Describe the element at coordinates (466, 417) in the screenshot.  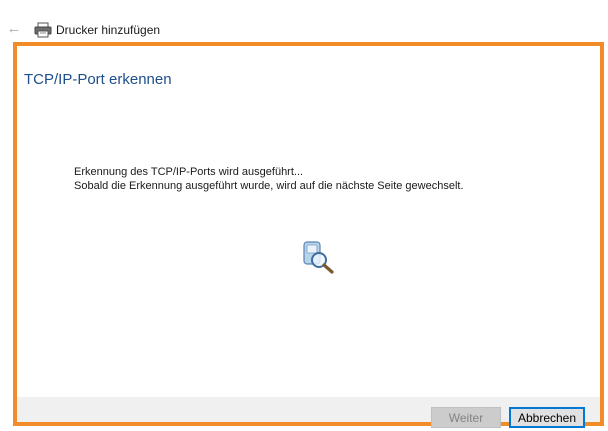
I see `next-button: Weiter` at that location.